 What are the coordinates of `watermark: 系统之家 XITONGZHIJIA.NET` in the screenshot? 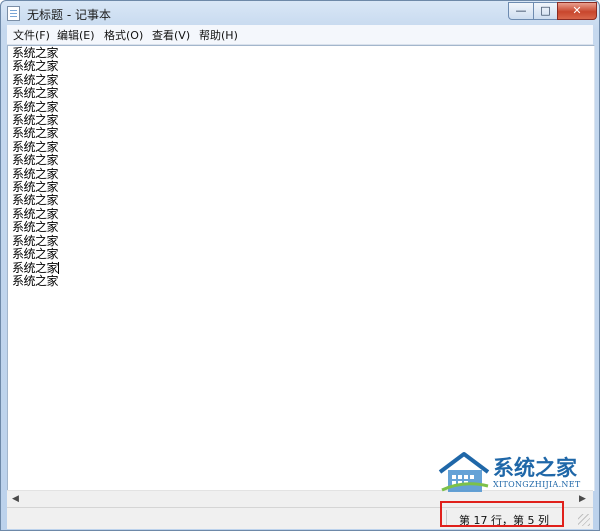 It's located at (518, 473).